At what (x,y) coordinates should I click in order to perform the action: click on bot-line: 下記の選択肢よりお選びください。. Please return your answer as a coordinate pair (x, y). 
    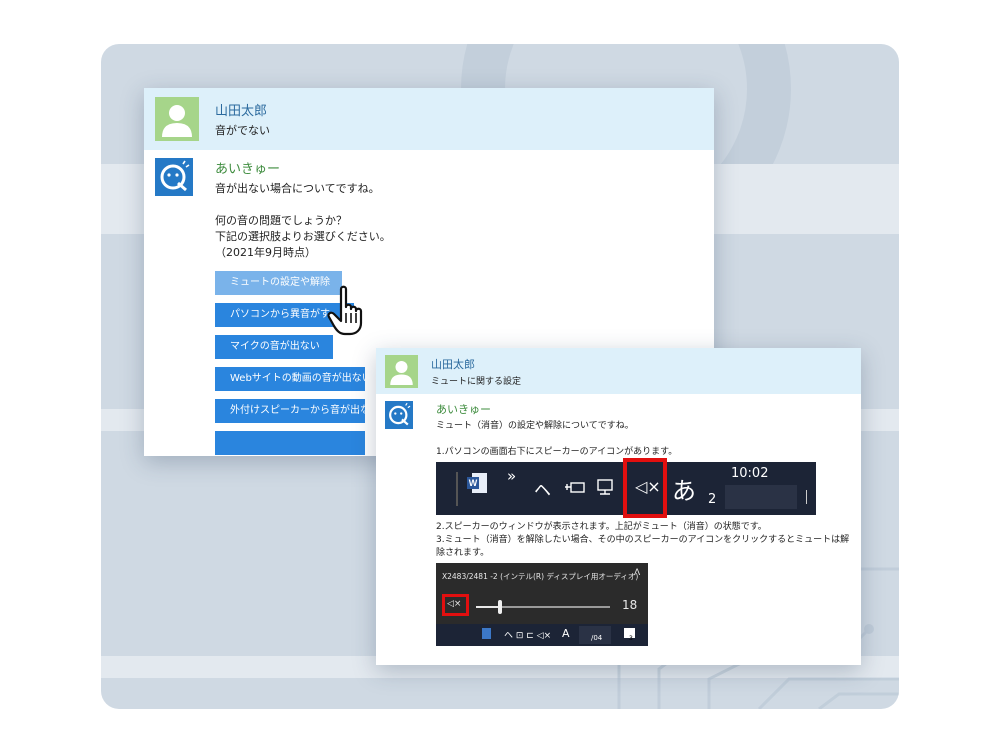
    Looking at the image, I should click on (303, 236).